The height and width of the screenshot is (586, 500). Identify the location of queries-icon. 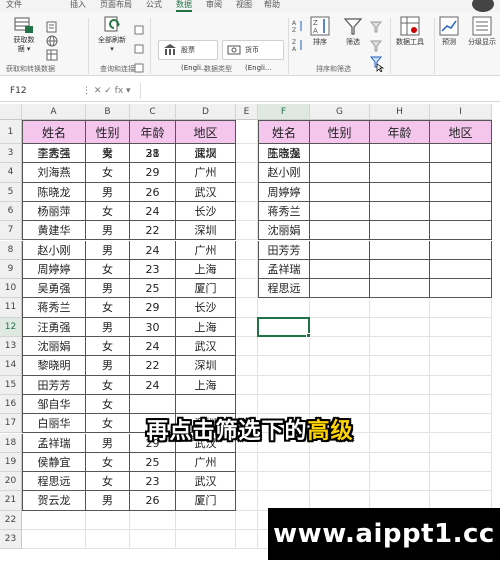
(139, 30).